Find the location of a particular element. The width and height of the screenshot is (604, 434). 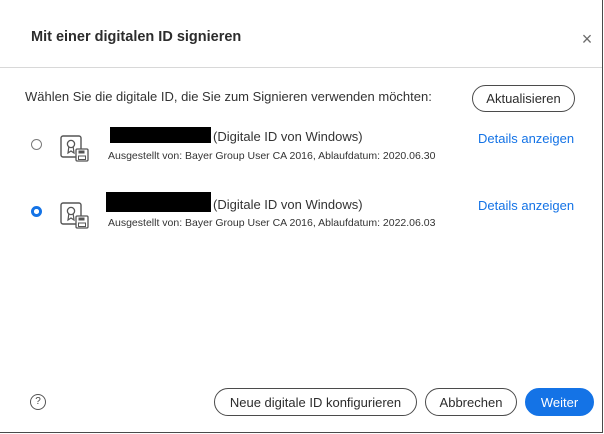

id-radio-button-selected is located at coordinates (36, 211).